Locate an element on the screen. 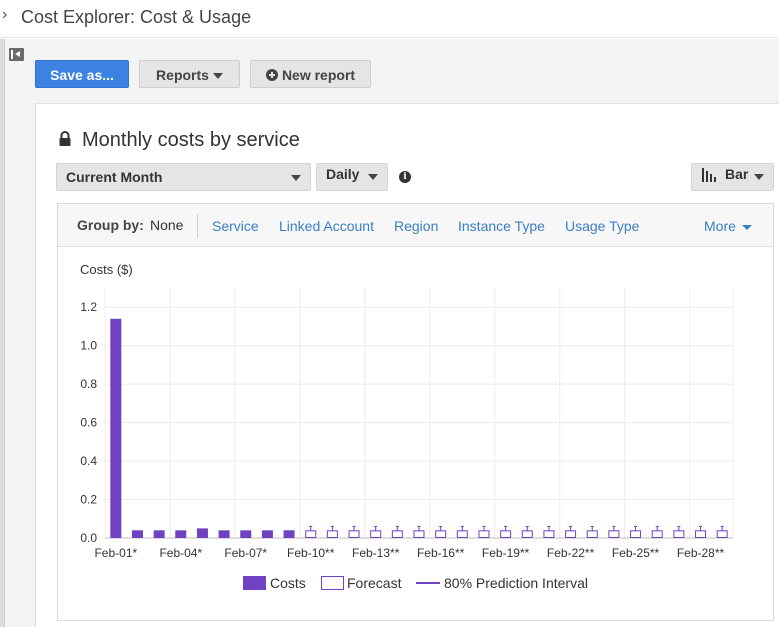 The height and width of the screenshot is (627, 779). legend-forecast-label: Forecast is located at coordinates (374, 583).